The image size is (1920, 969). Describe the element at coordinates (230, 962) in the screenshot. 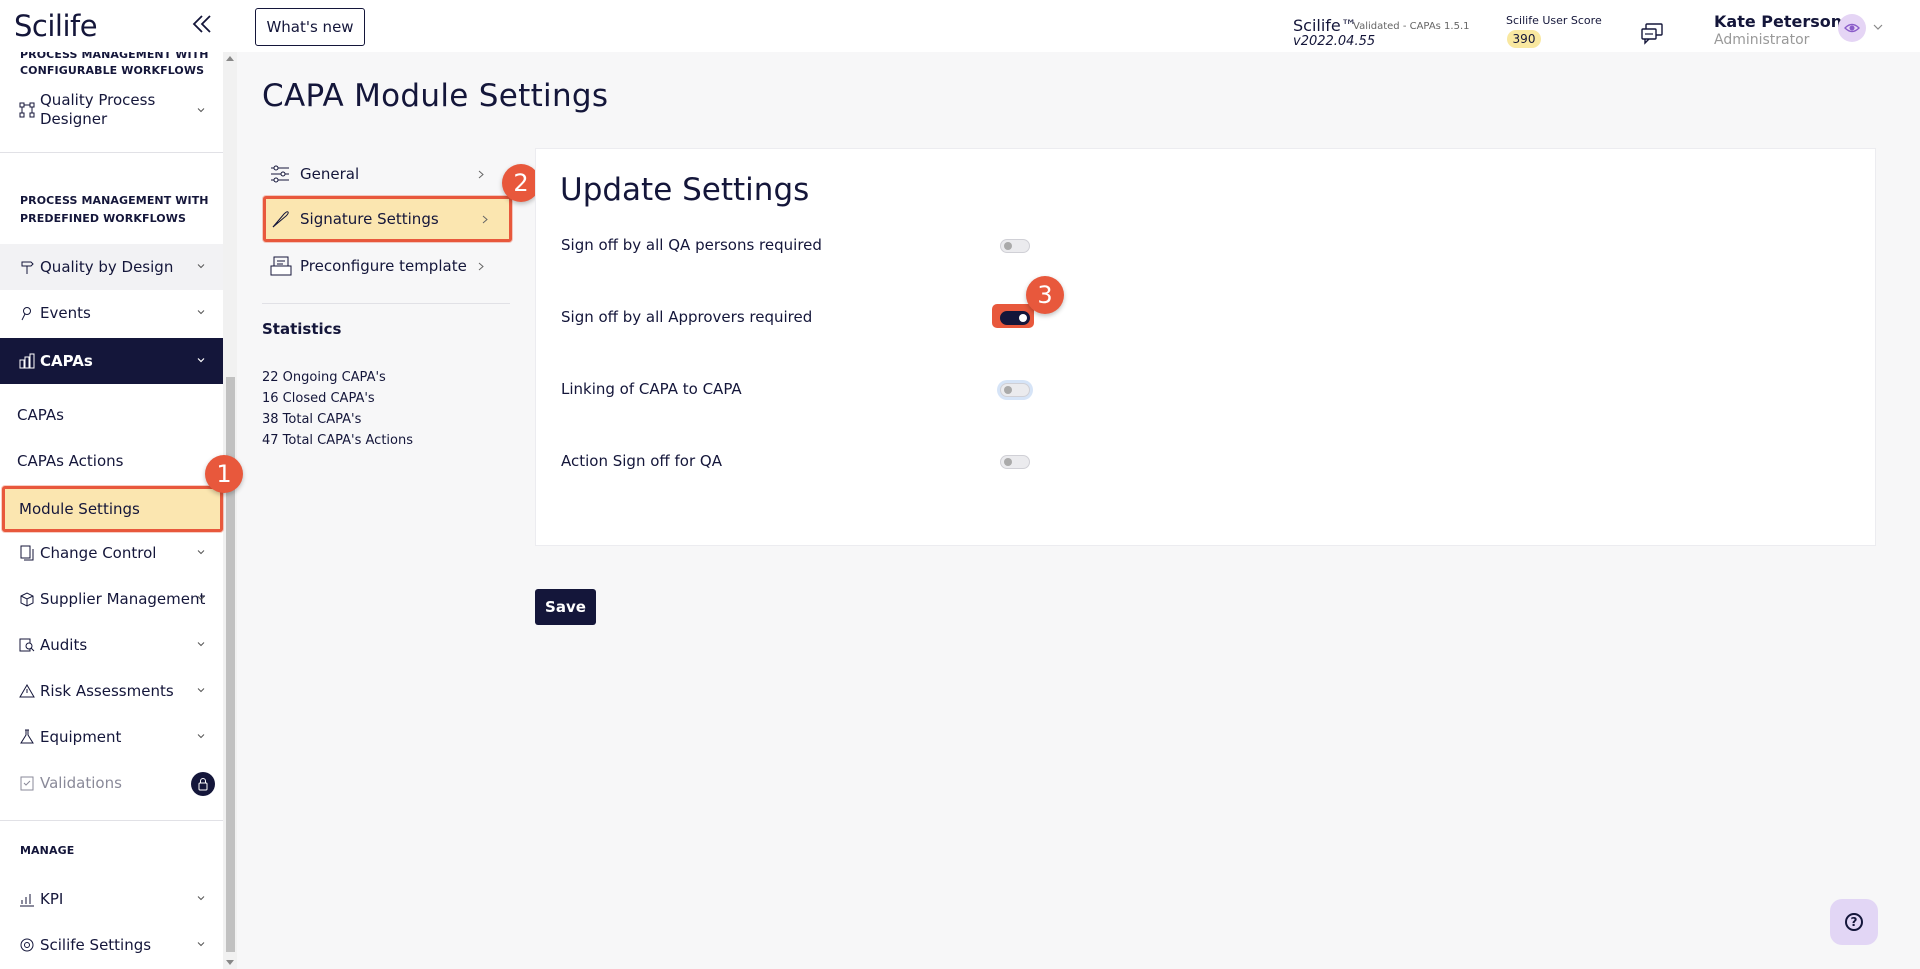

I see `scroll-down-arrow-icon` at that location.